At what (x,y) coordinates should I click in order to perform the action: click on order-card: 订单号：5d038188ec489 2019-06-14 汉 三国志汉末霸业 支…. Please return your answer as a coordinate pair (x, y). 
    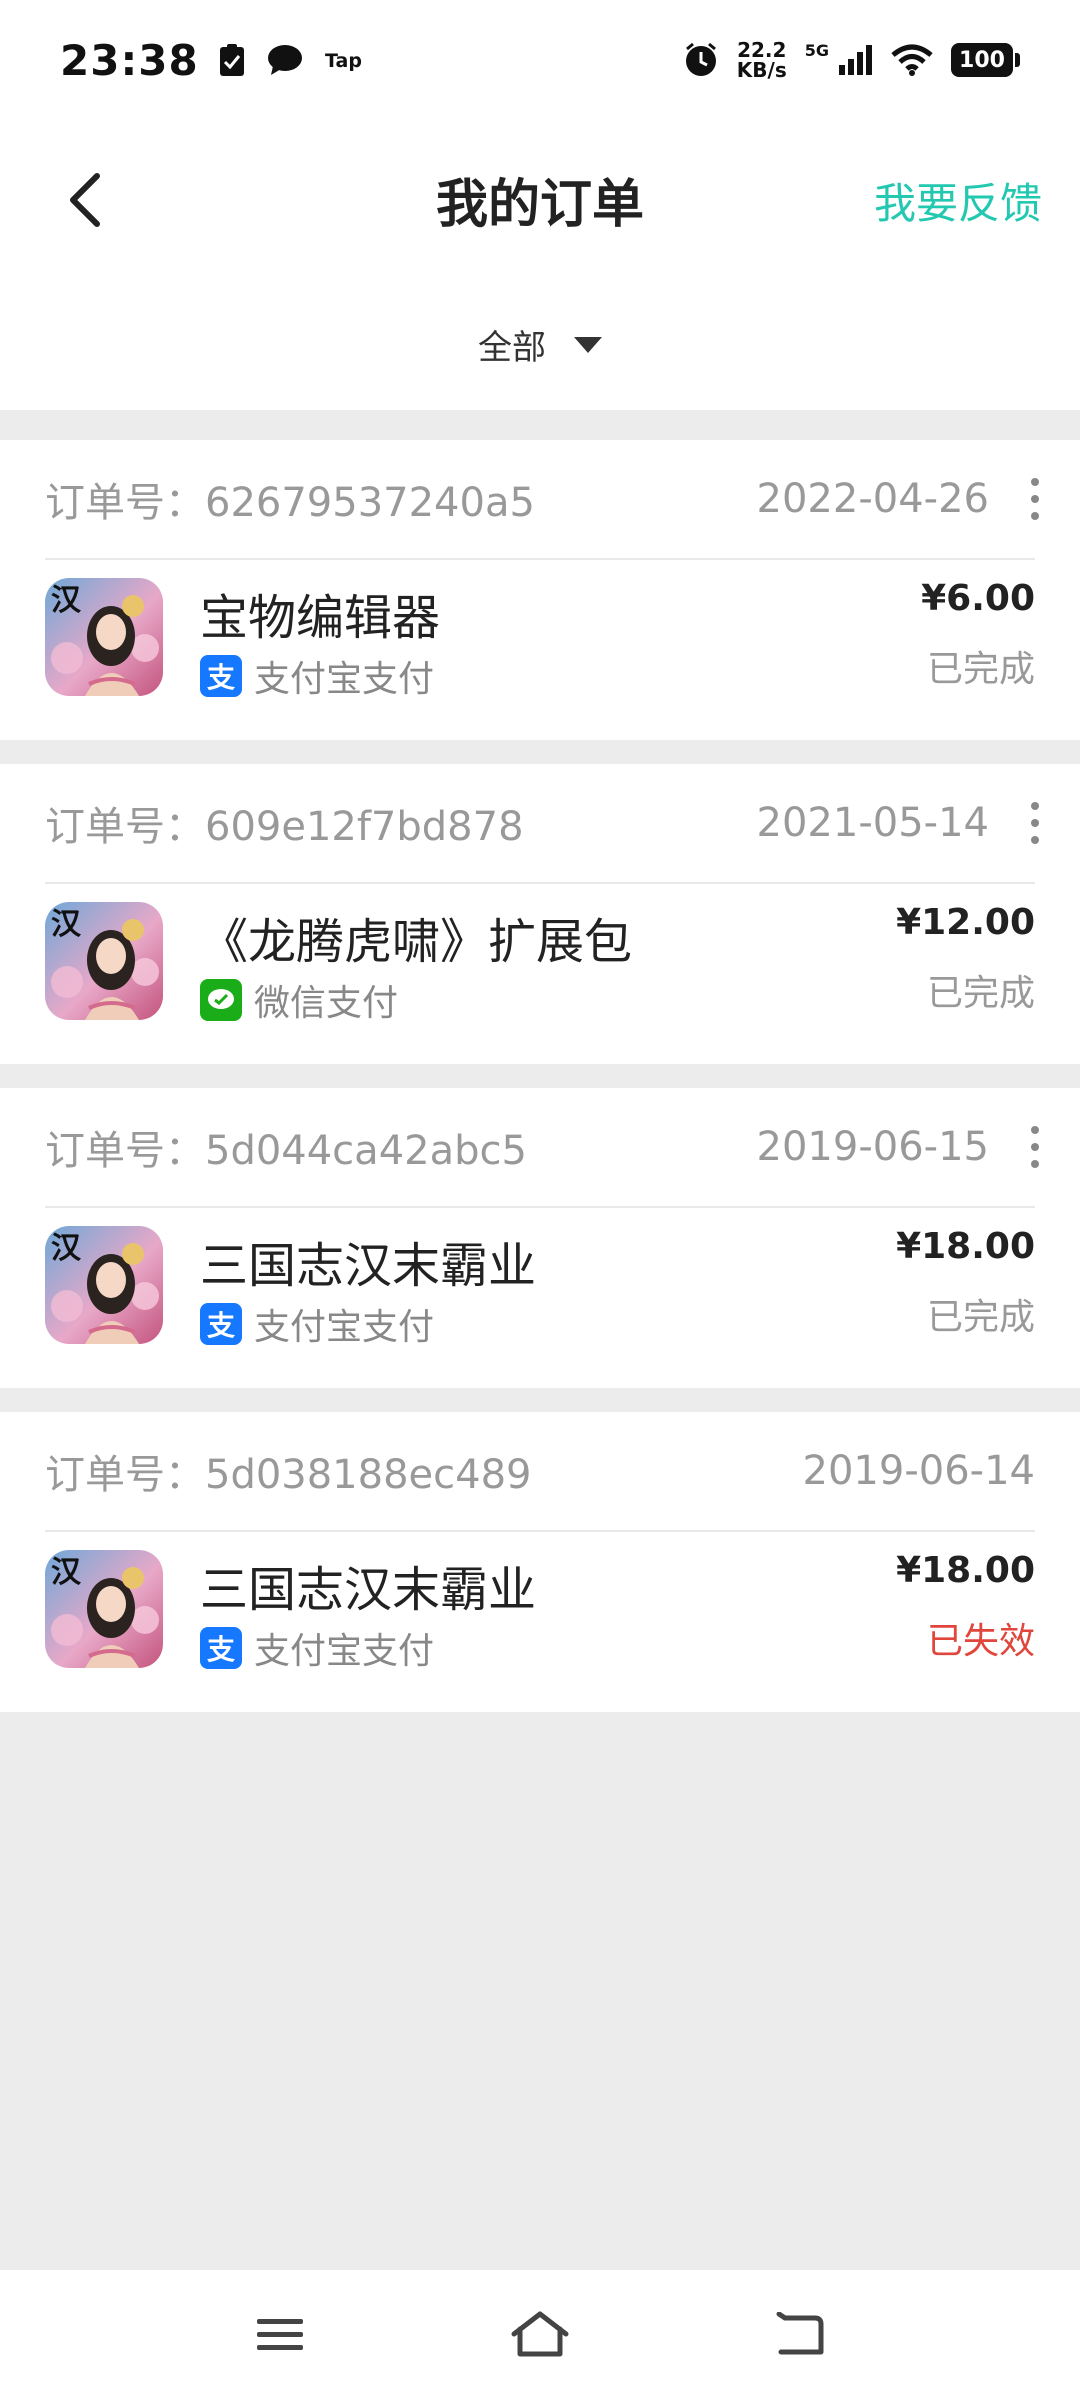
    Looking at the image, I should click on (540, 1562).